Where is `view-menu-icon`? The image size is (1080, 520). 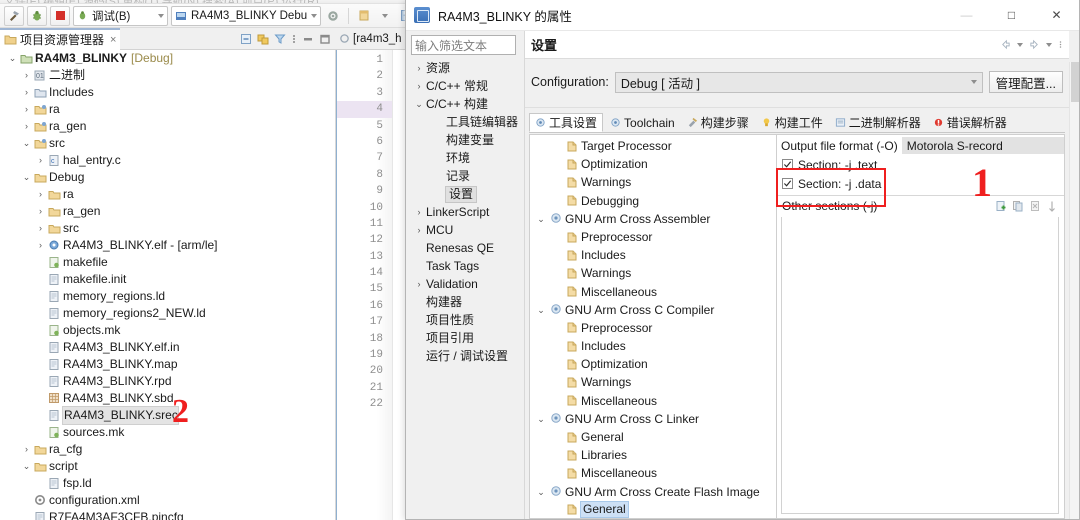
view-menu-icon is located at coordinates (294, 39).